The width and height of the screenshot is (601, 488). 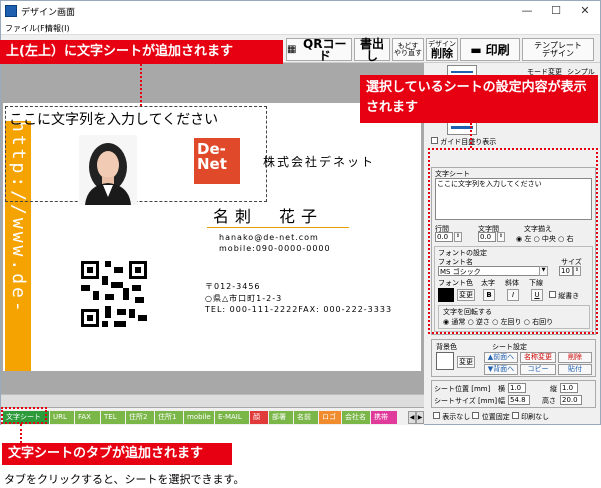 What do you see at coordinates (57, 28) in the screenshot?
I see `menu-info: 情報(I)` at bounding box center [57, 28].